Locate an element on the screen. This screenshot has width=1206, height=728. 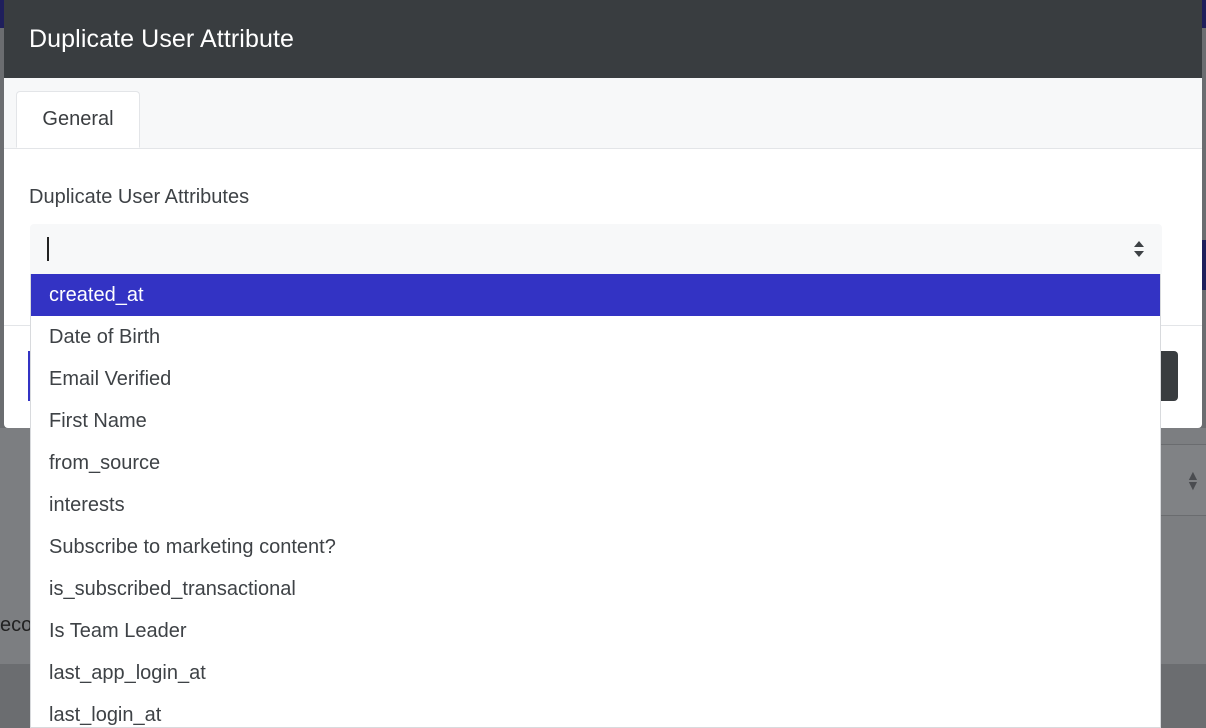
field-label: Duplicate User Attributes is located at coordinates (139, 197).